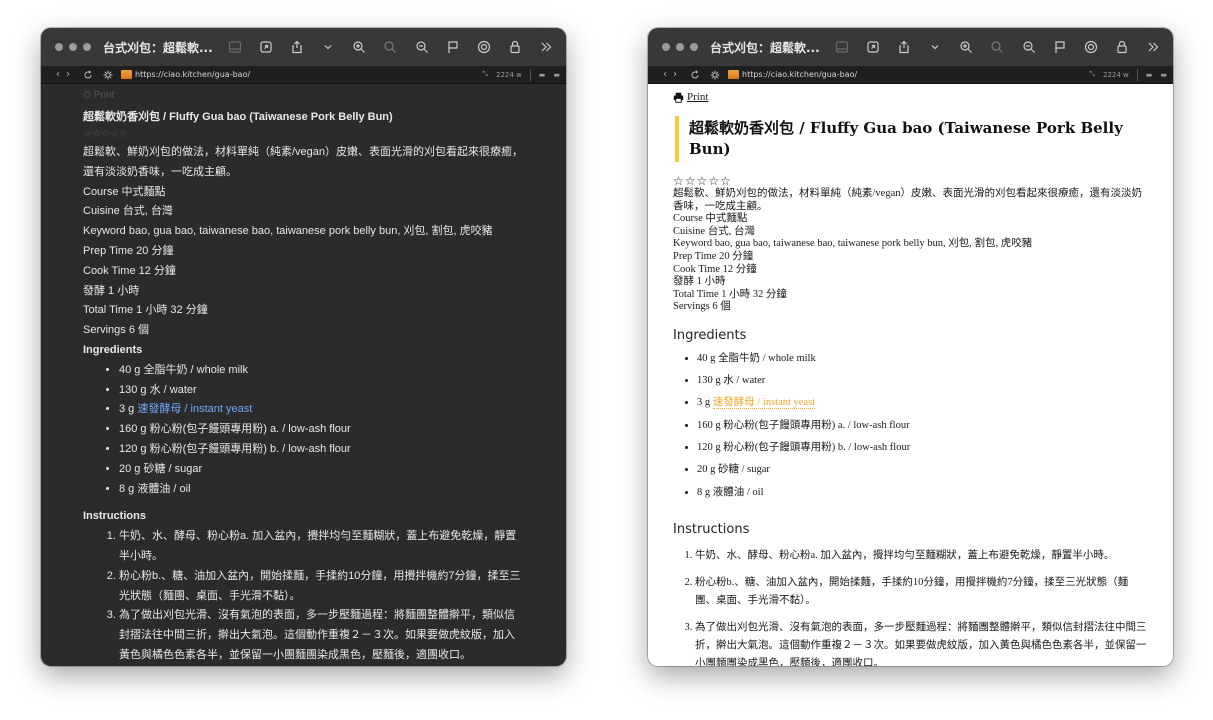  I want to click on print-link: ⎙ Print, so click(303, 96).